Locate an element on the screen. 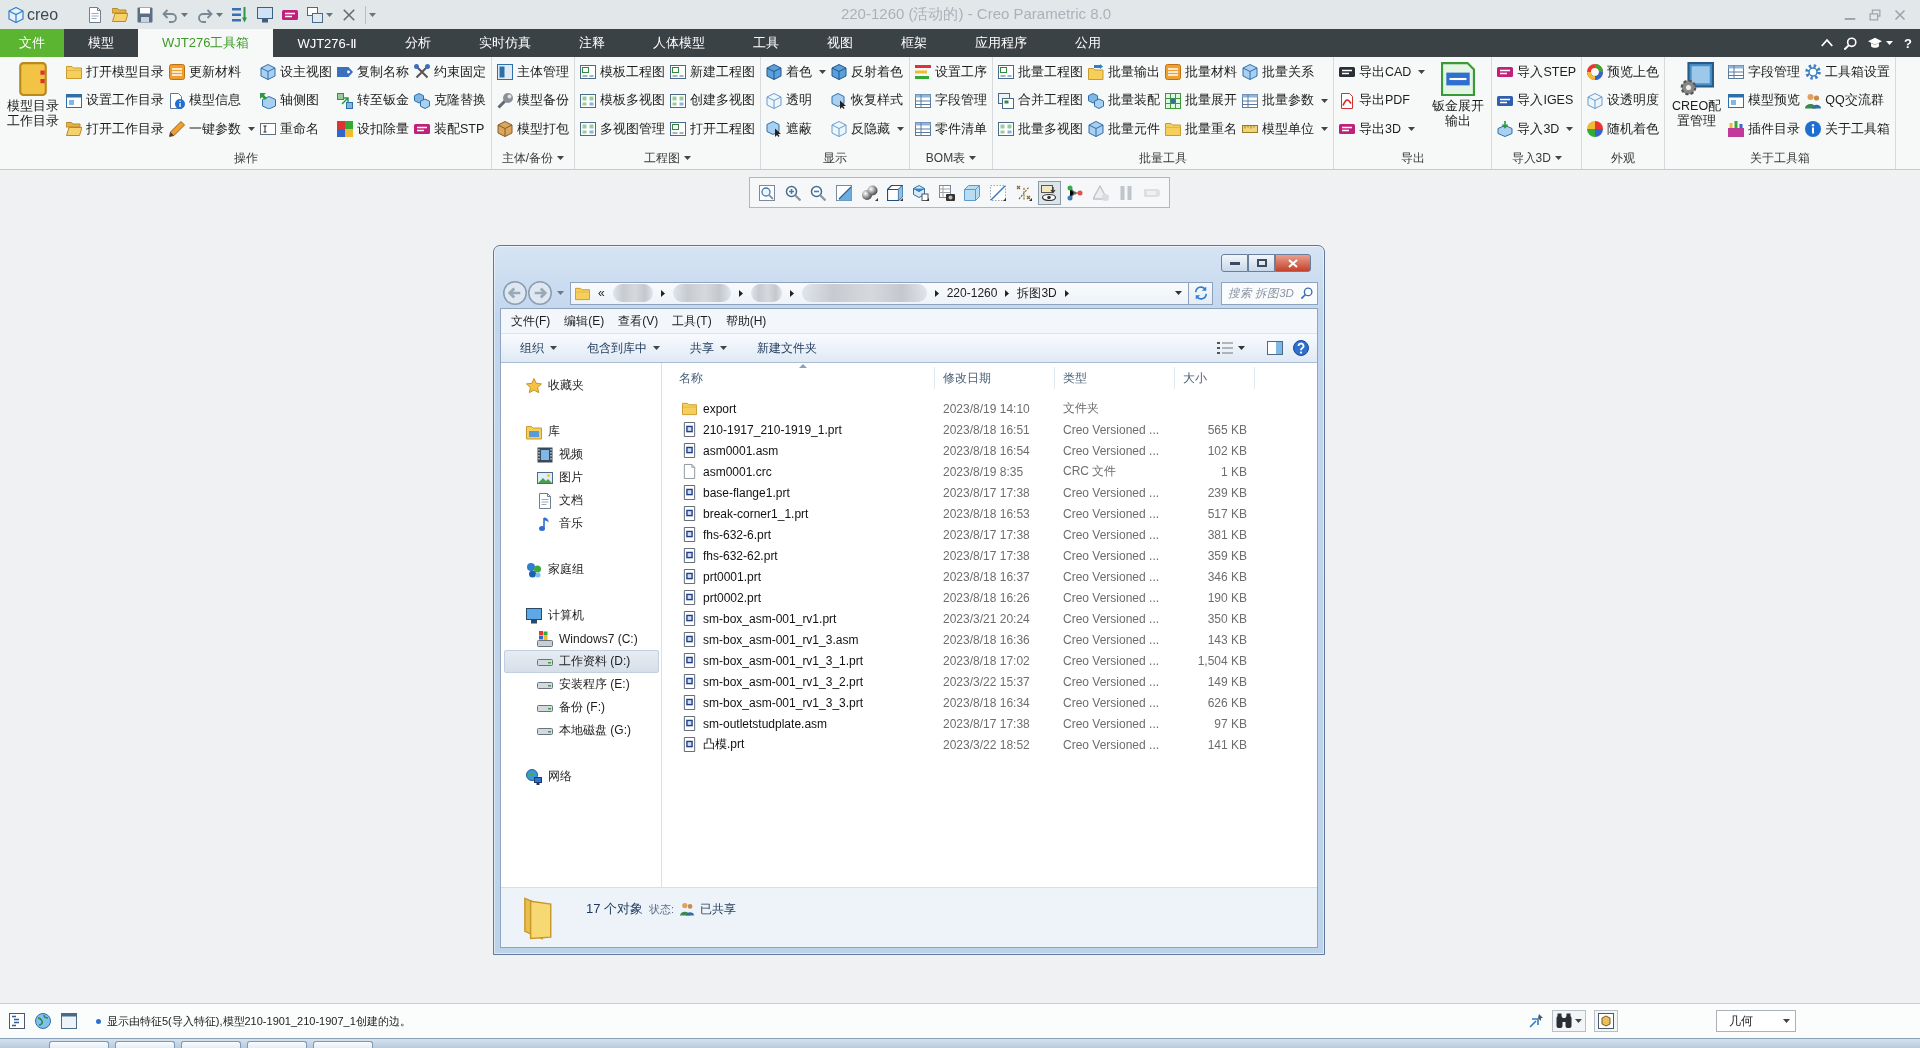 The image size is (1920, 1048). column-header: 名称 is located at coordinates (803, 378).